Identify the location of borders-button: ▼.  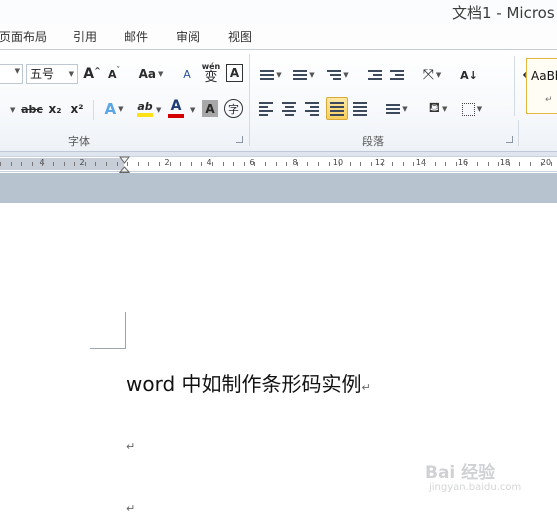
(472, 109).